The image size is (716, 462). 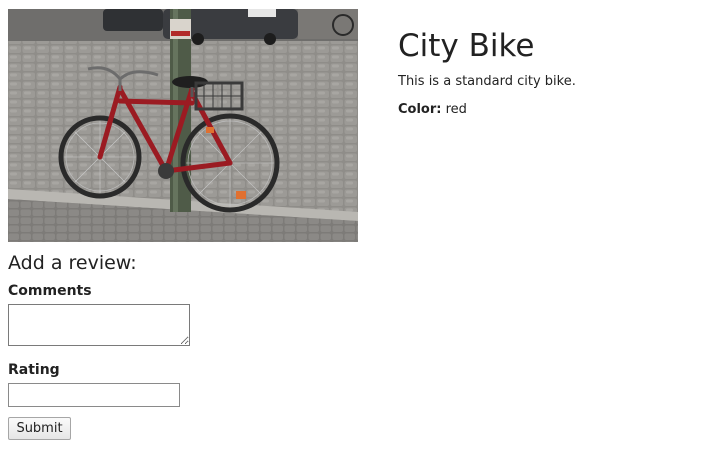 I want to click on submit-button: Submit, so click(x=39, y=428).